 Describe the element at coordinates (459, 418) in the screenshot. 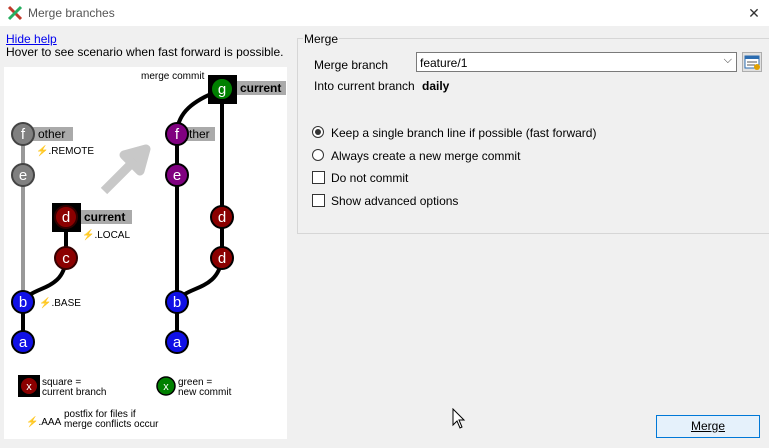

I see `mouse-cursor-icon` at that location.